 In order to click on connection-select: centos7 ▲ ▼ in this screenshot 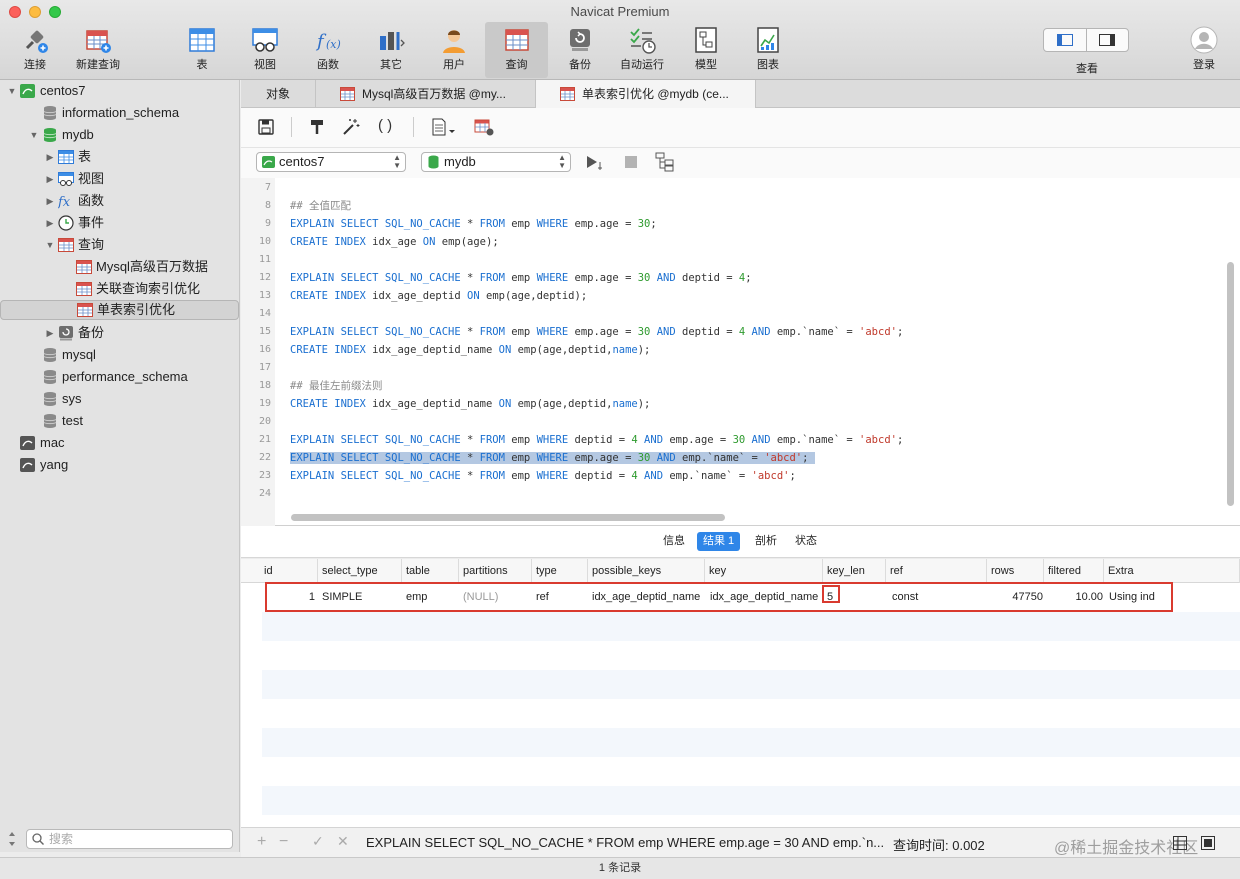, I will do `click(331, 162)`.